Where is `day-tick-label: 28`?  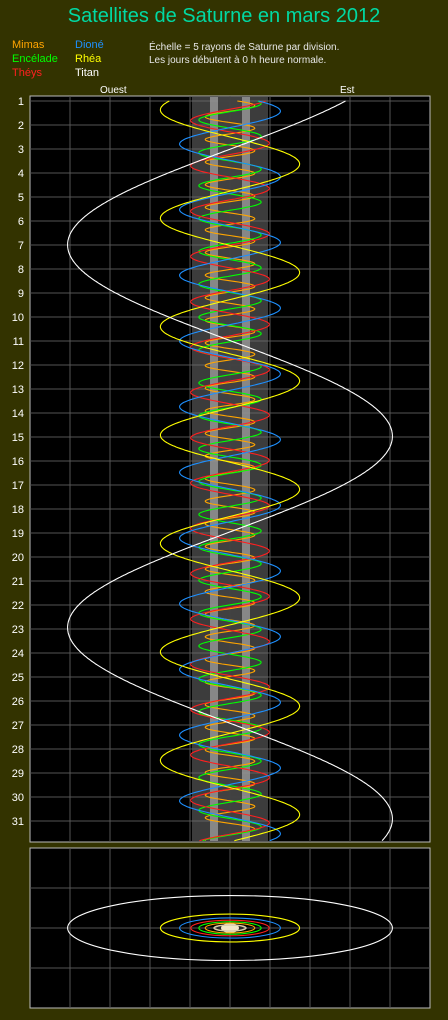
day-tick-label: 28 is located at coordinates (18, 750).